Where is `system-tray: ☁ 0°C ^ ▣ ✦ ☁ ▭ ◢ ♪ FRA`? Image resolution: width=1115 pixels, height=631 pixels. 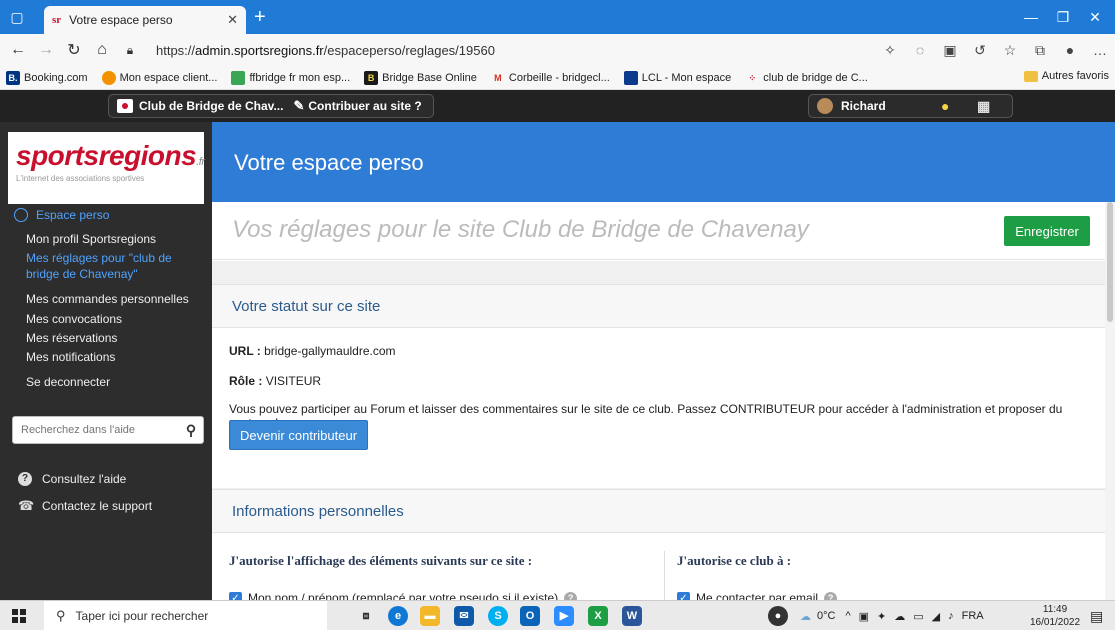
system-tray: ☁ 0°C ^ ▣ ✦ ☁ ▭ ◢ ♪ FRA is located at coordinates (892, 616).